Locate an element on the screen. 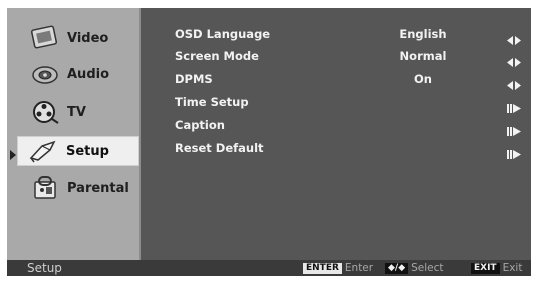 This screenshot has height=281, width=537. setup-icon is located at coordinates (44, 151).